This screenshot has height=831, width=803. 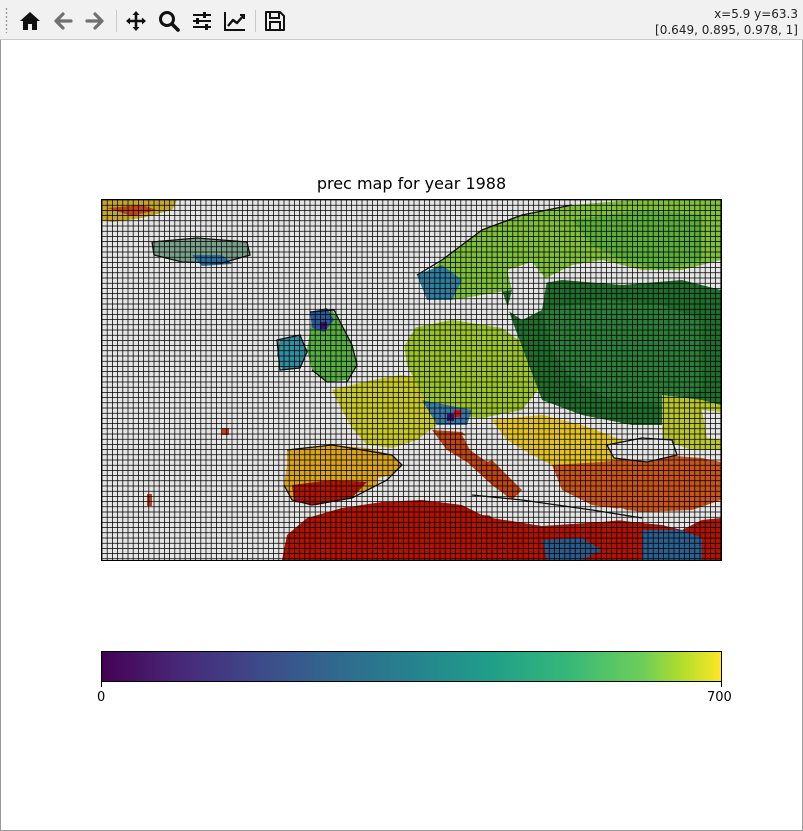 I want to click on forward-button, so click(x=95, y=21).